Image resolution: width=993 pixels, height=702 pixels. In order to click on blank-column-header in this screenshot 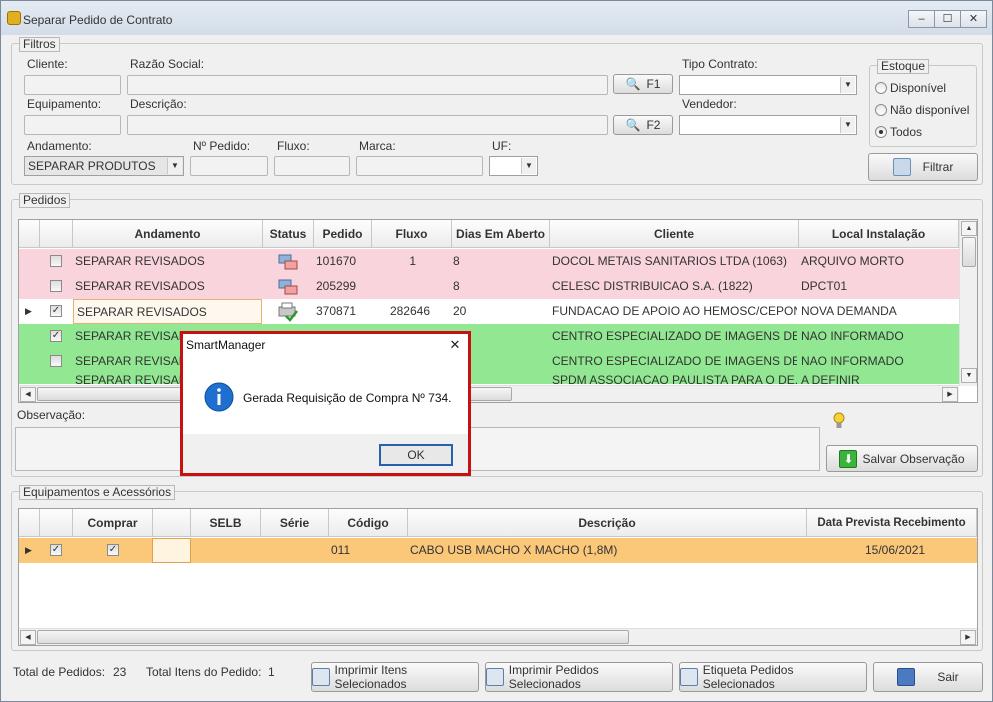, I will do `click(172, 523)`.